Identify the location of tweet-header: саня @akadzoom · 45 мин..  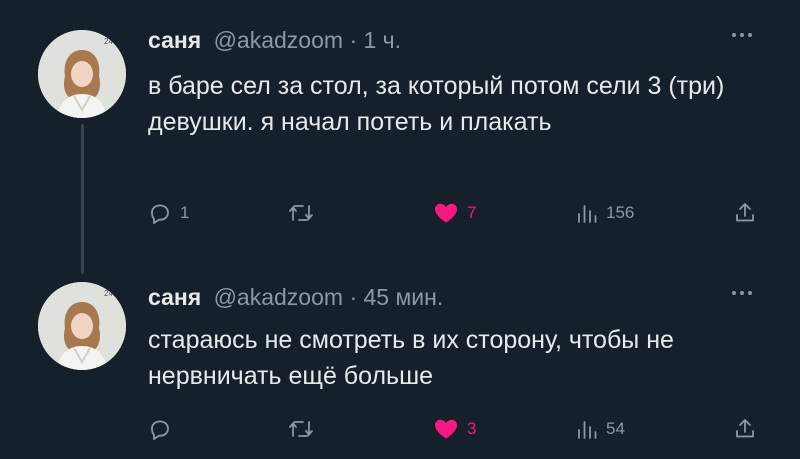
(295, 297).